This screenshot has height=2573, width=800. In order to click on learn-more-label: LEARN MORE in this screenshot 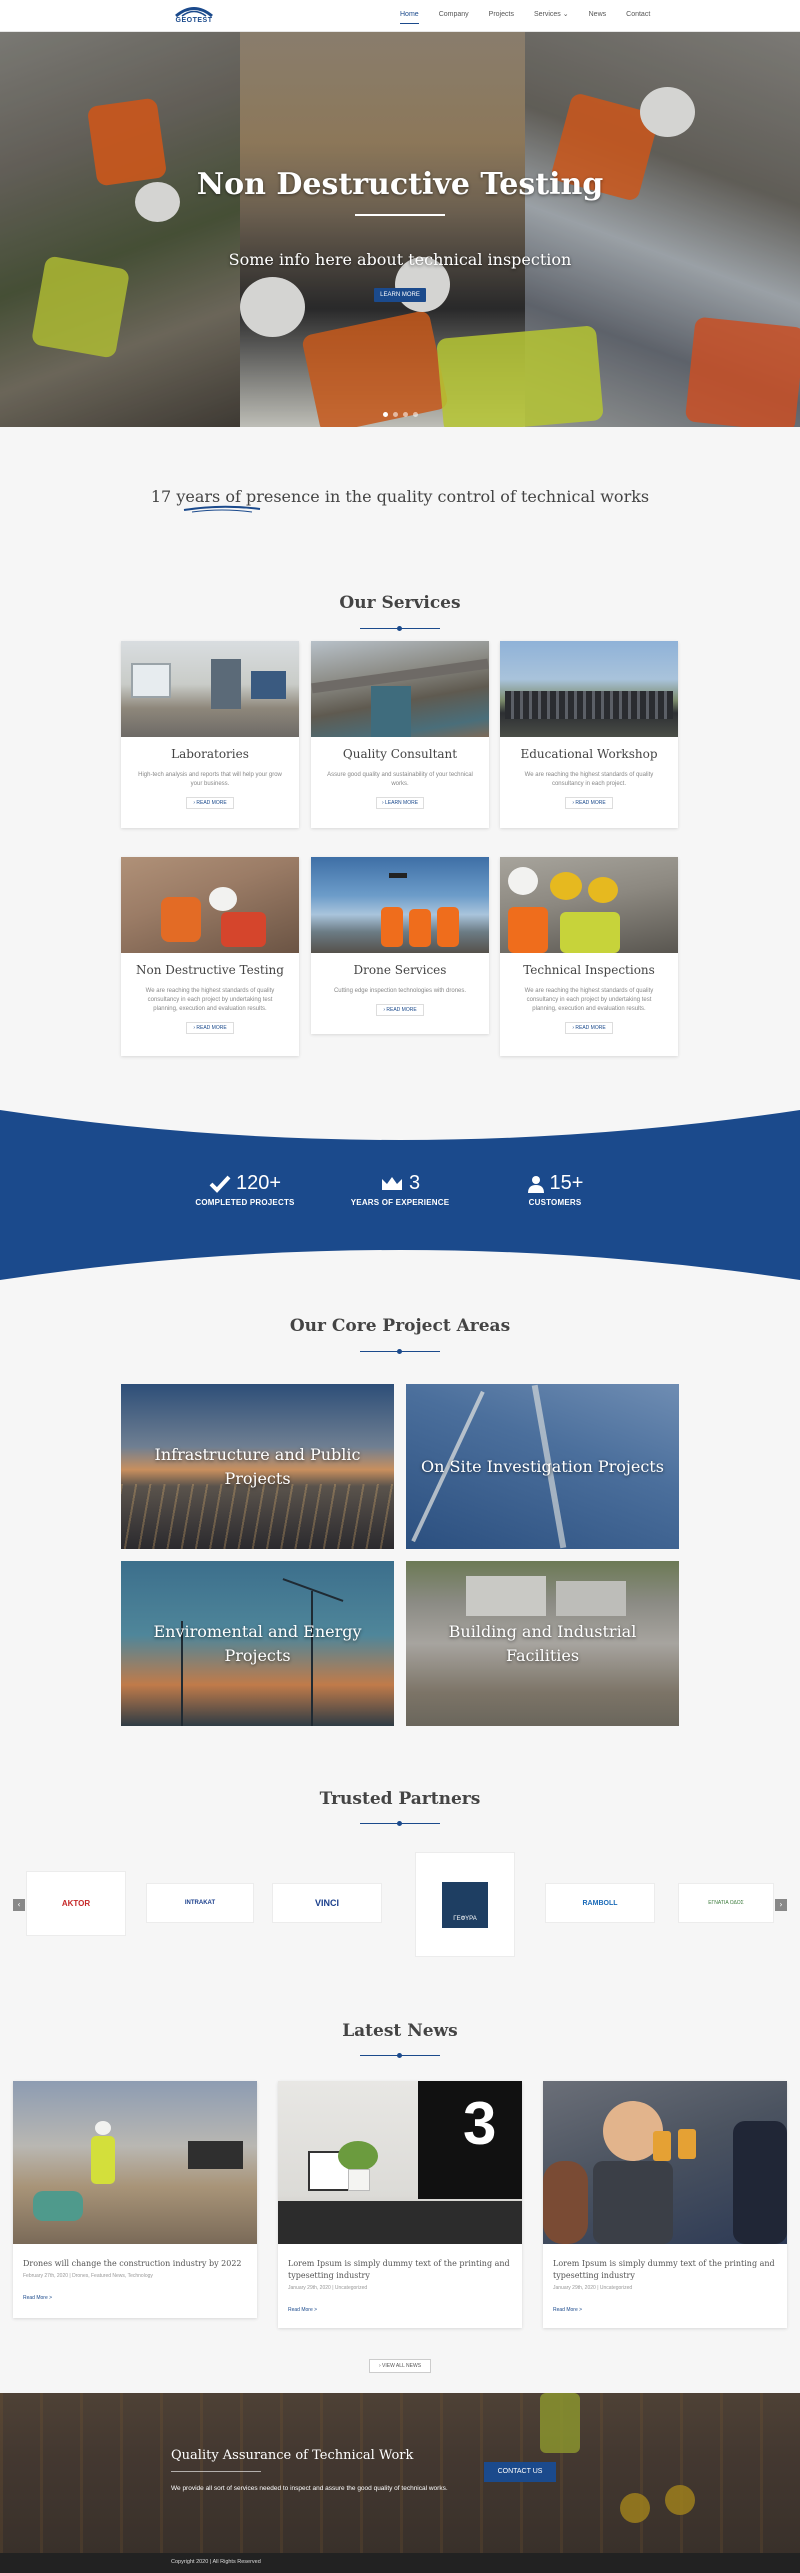, I will do `click(402, 803)`.